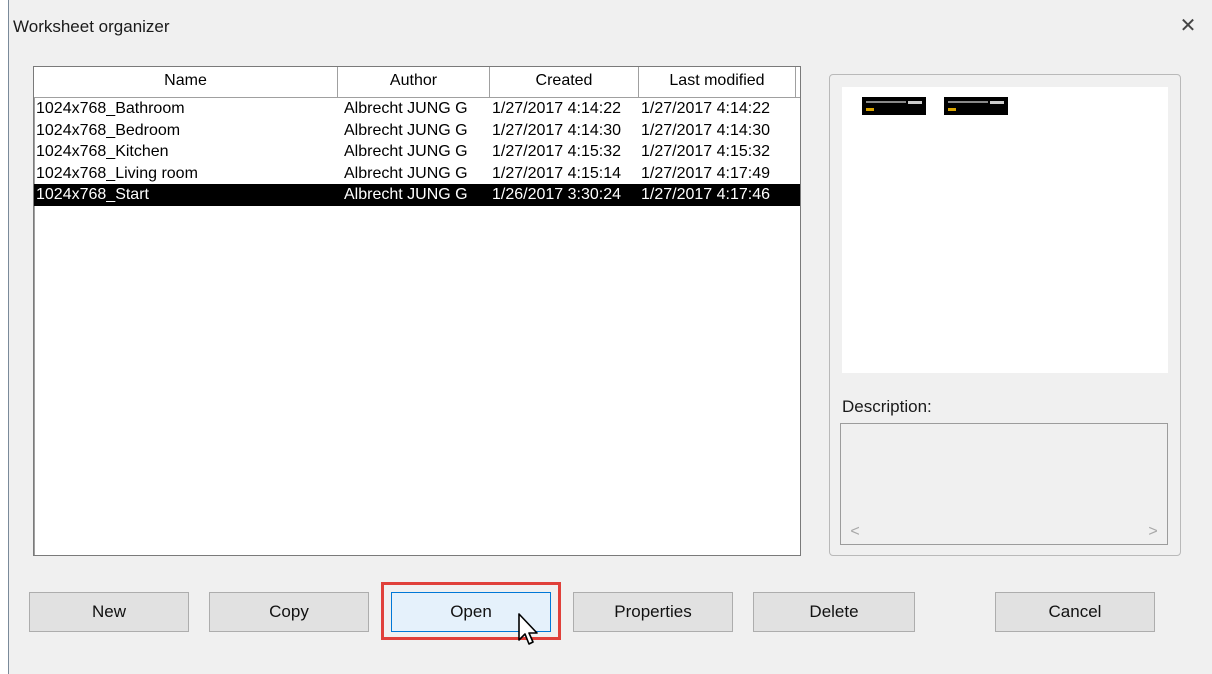 The height and width of the screenshot is (674, 1212). I want to click on row-created: 1/27/2017 4:14:22, so click(557, 108).